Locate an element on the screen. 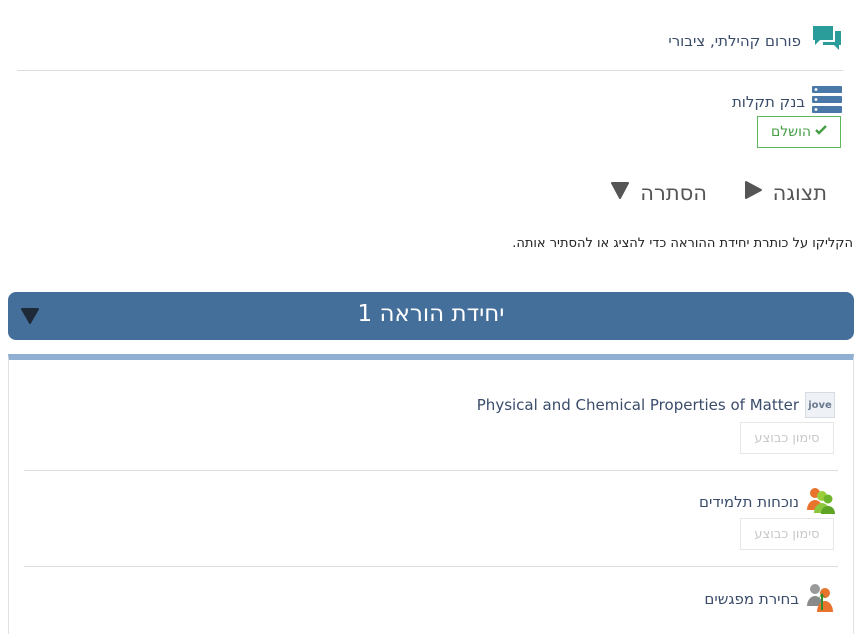  activity-link: בחירת מפגשים is located at coordinates (751, 599).